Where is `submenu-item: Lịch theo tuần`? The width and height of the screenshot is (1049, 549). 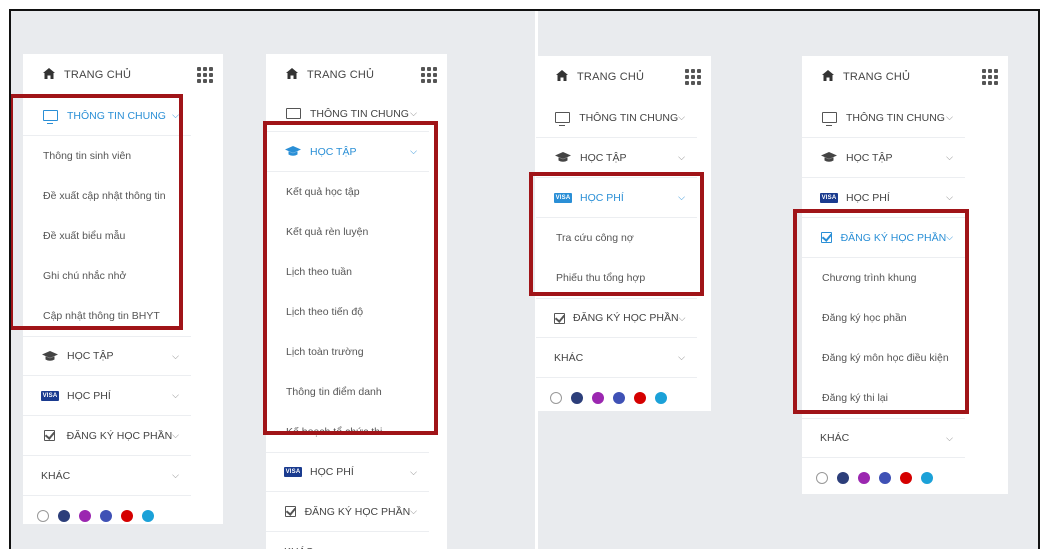 submenu-item: Lịch theo tuần is located at coordinates (347, 272).